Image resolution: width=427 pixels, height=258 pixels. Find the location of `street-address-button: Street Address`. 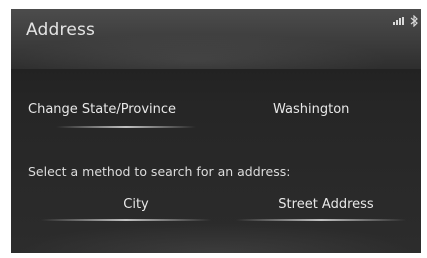

street-address-button: Street Address is located at coordinates (326, 204).